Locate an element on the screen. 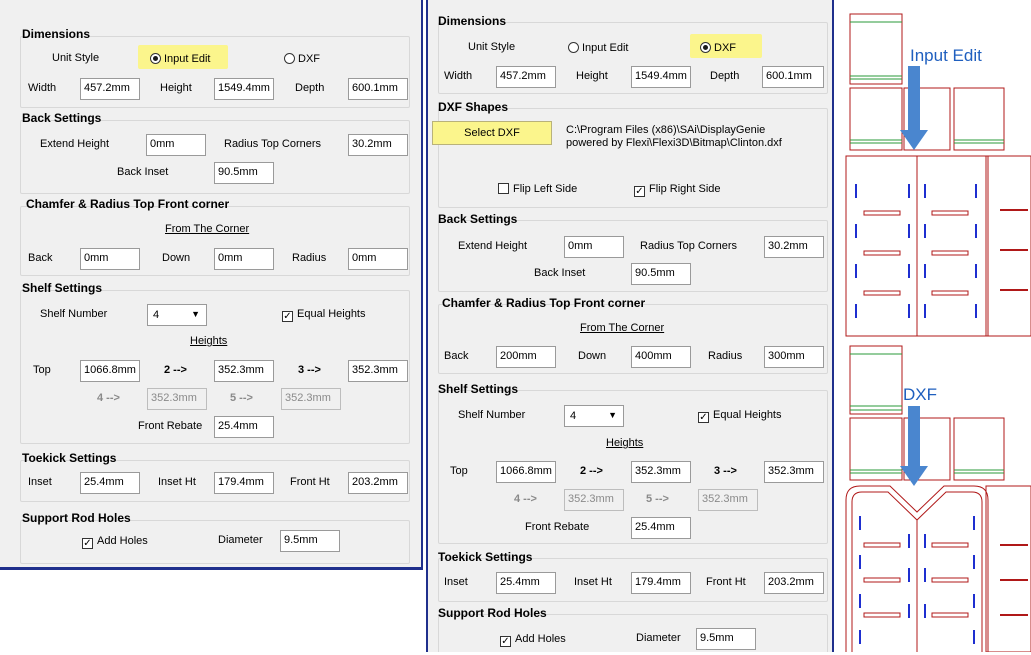  depth-label: Depth is located at coordinates (310, 88).